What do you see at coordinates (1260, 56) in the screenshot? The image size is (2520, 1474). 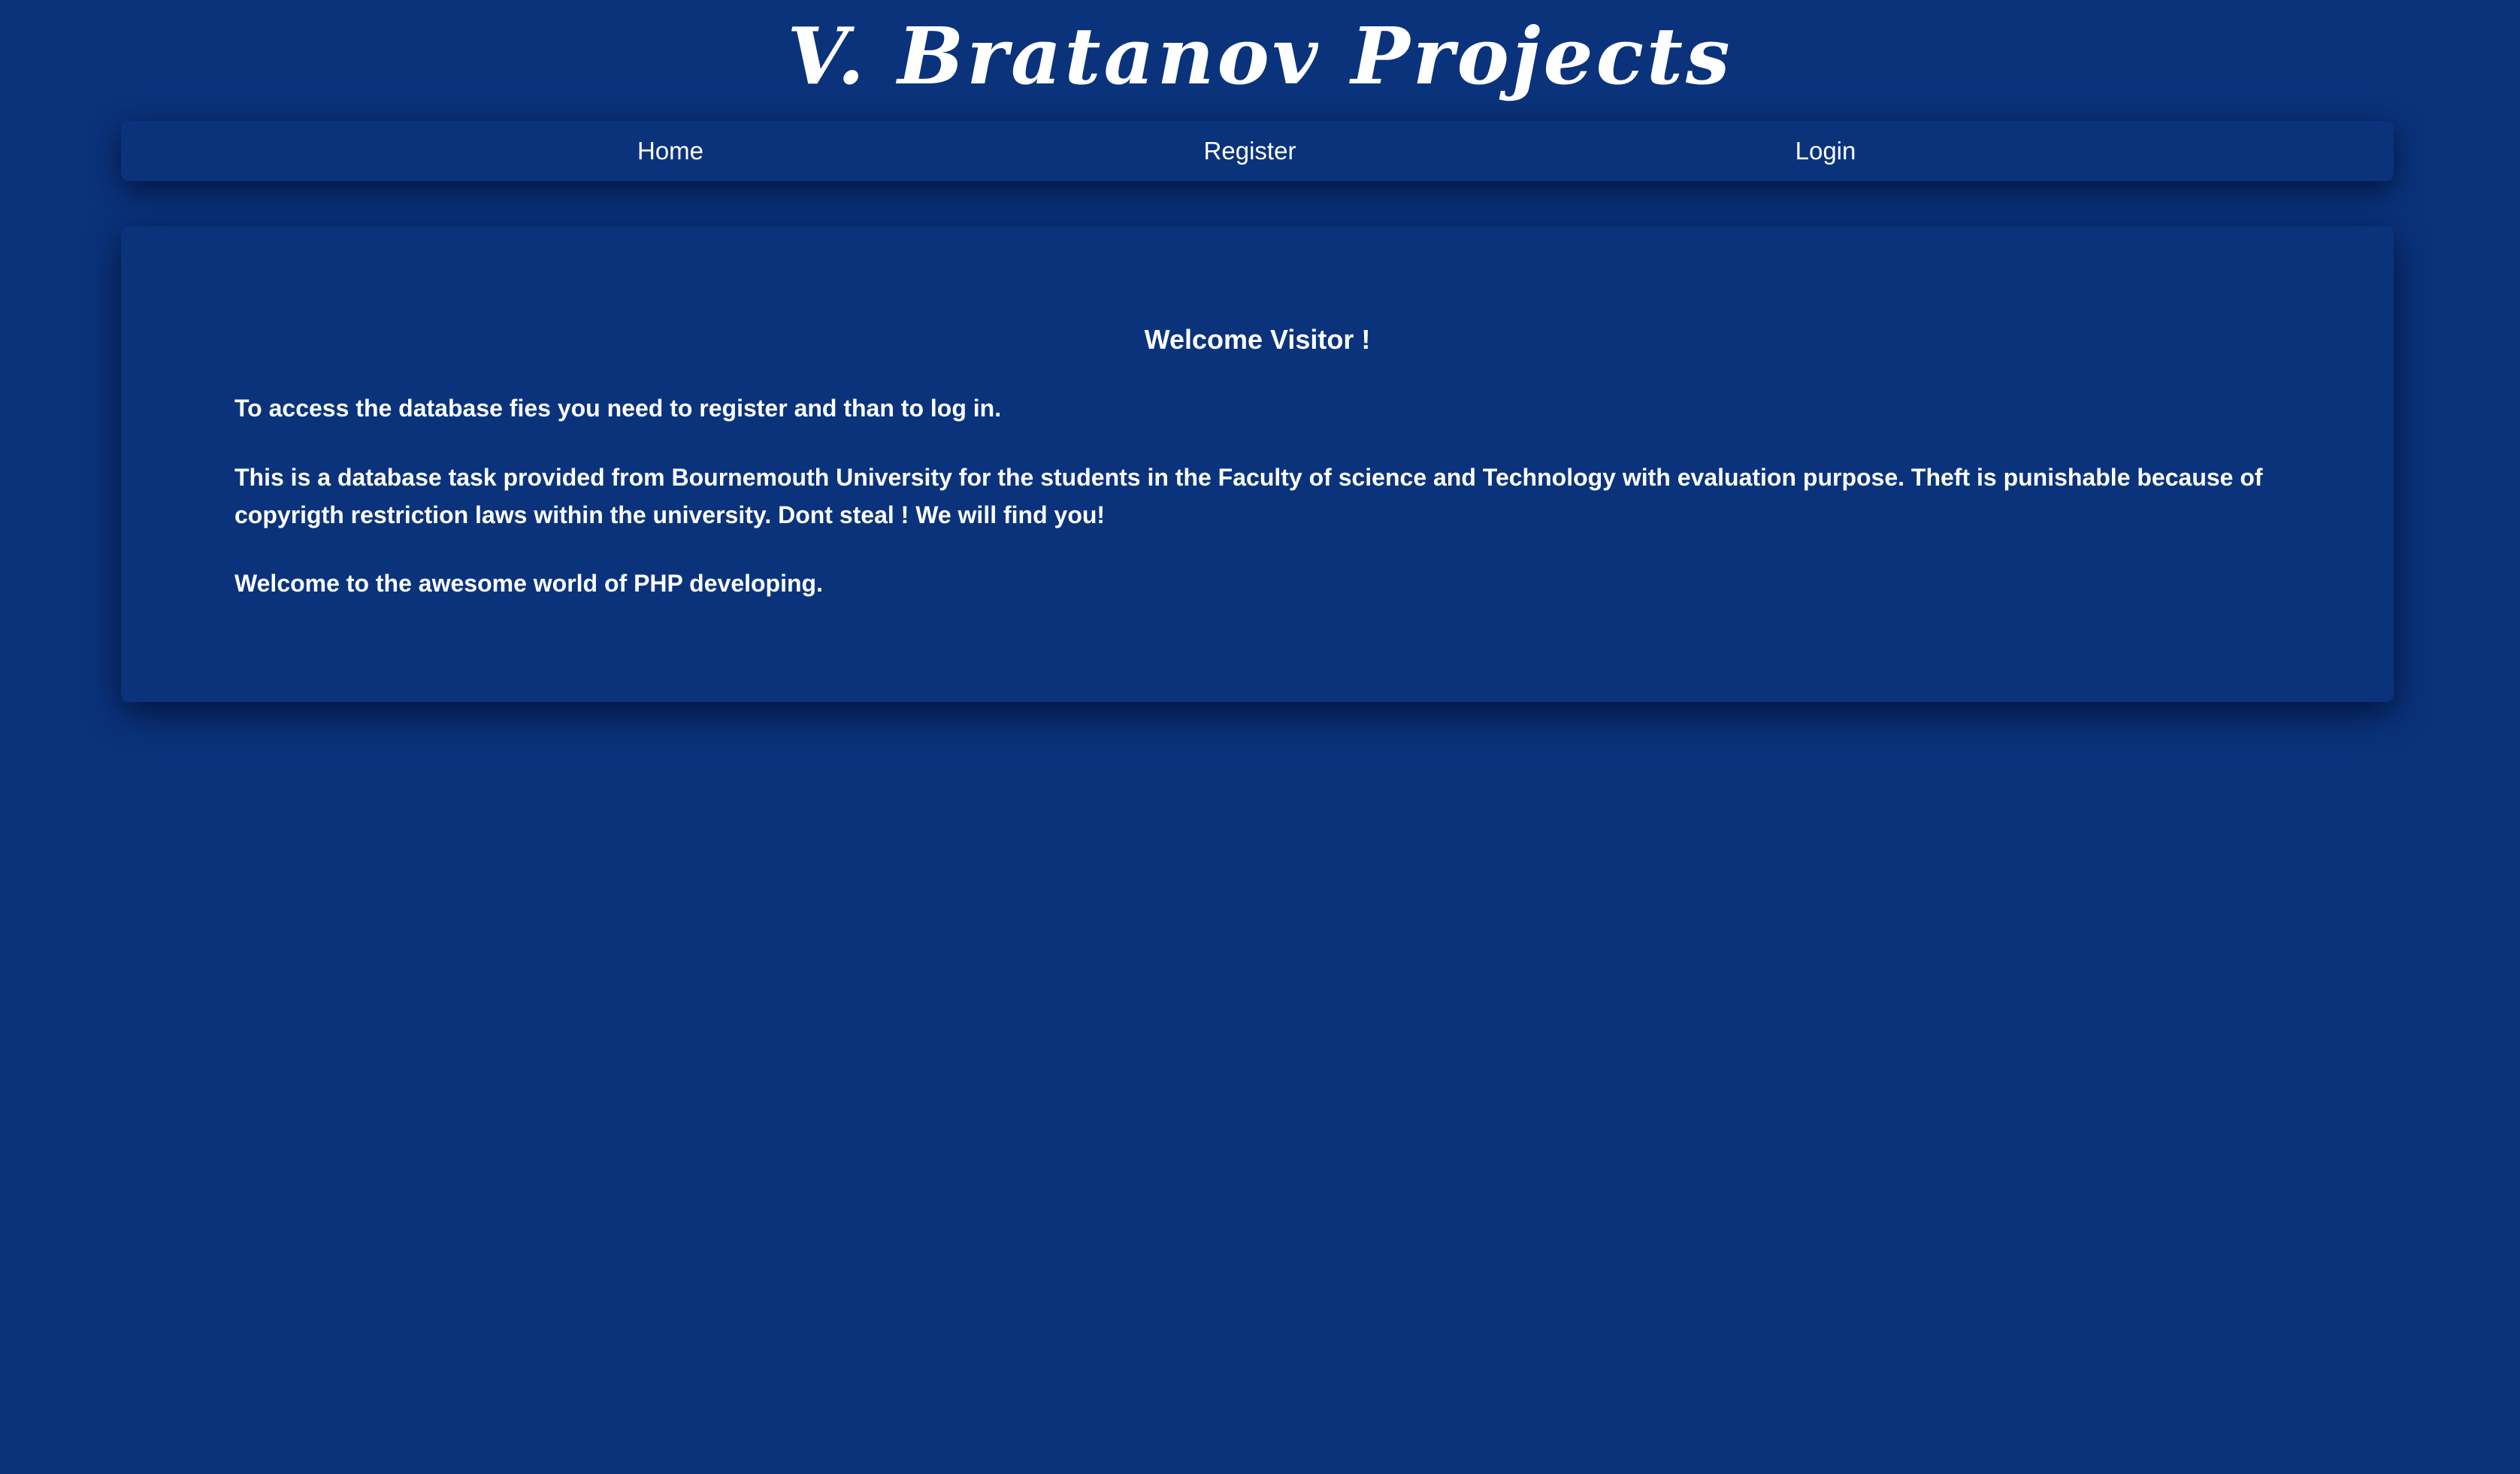 I see `site-title: V. Bratanov Projects` at bounding box center [1260, 56].